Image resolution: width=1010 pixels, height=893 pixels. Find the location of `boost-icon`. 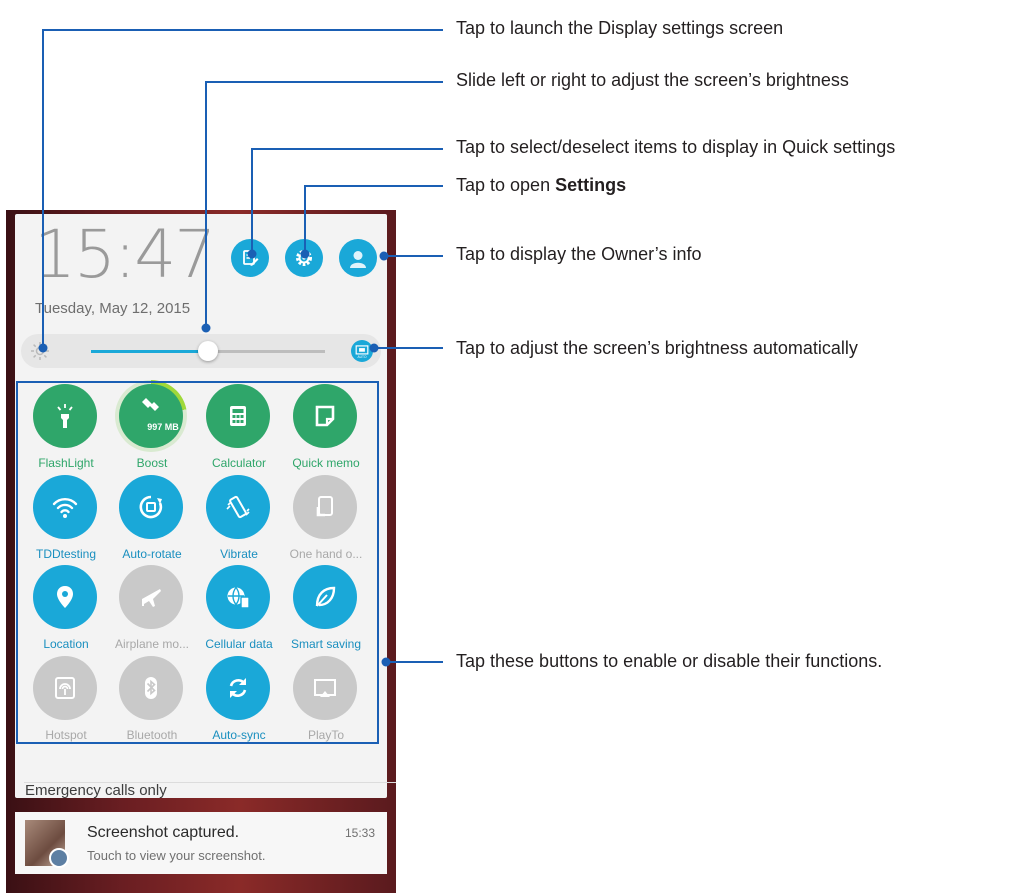

boost-icon is located at coordinates (150, 404).